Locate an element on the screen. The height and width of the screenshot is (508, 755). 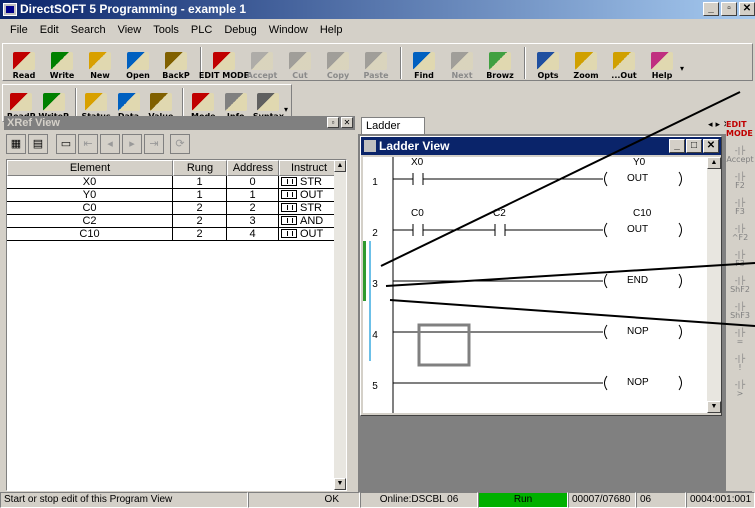
ladder-title: Ladder View is located at coordinates (414, 146).